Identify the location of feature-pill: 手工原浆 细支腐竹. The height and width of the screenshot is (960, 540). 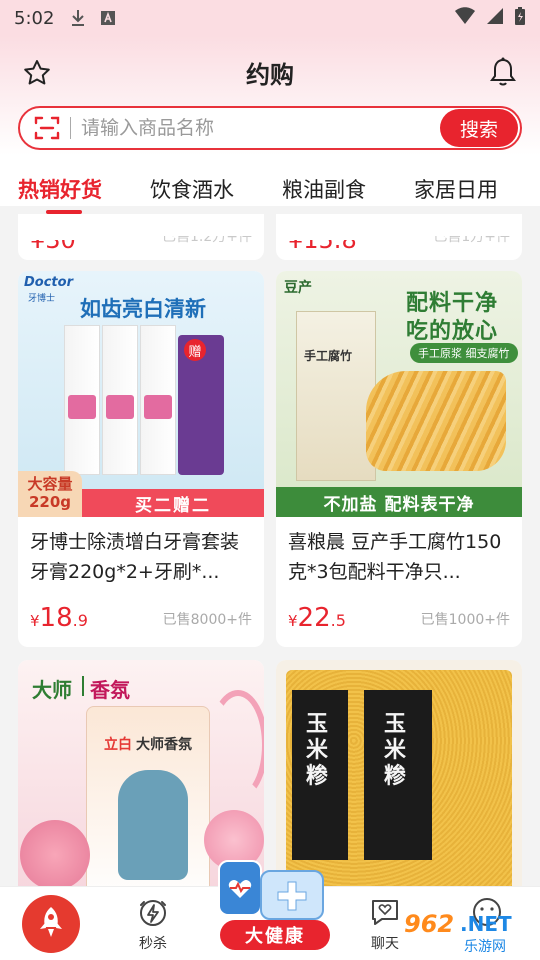
(464, 353).